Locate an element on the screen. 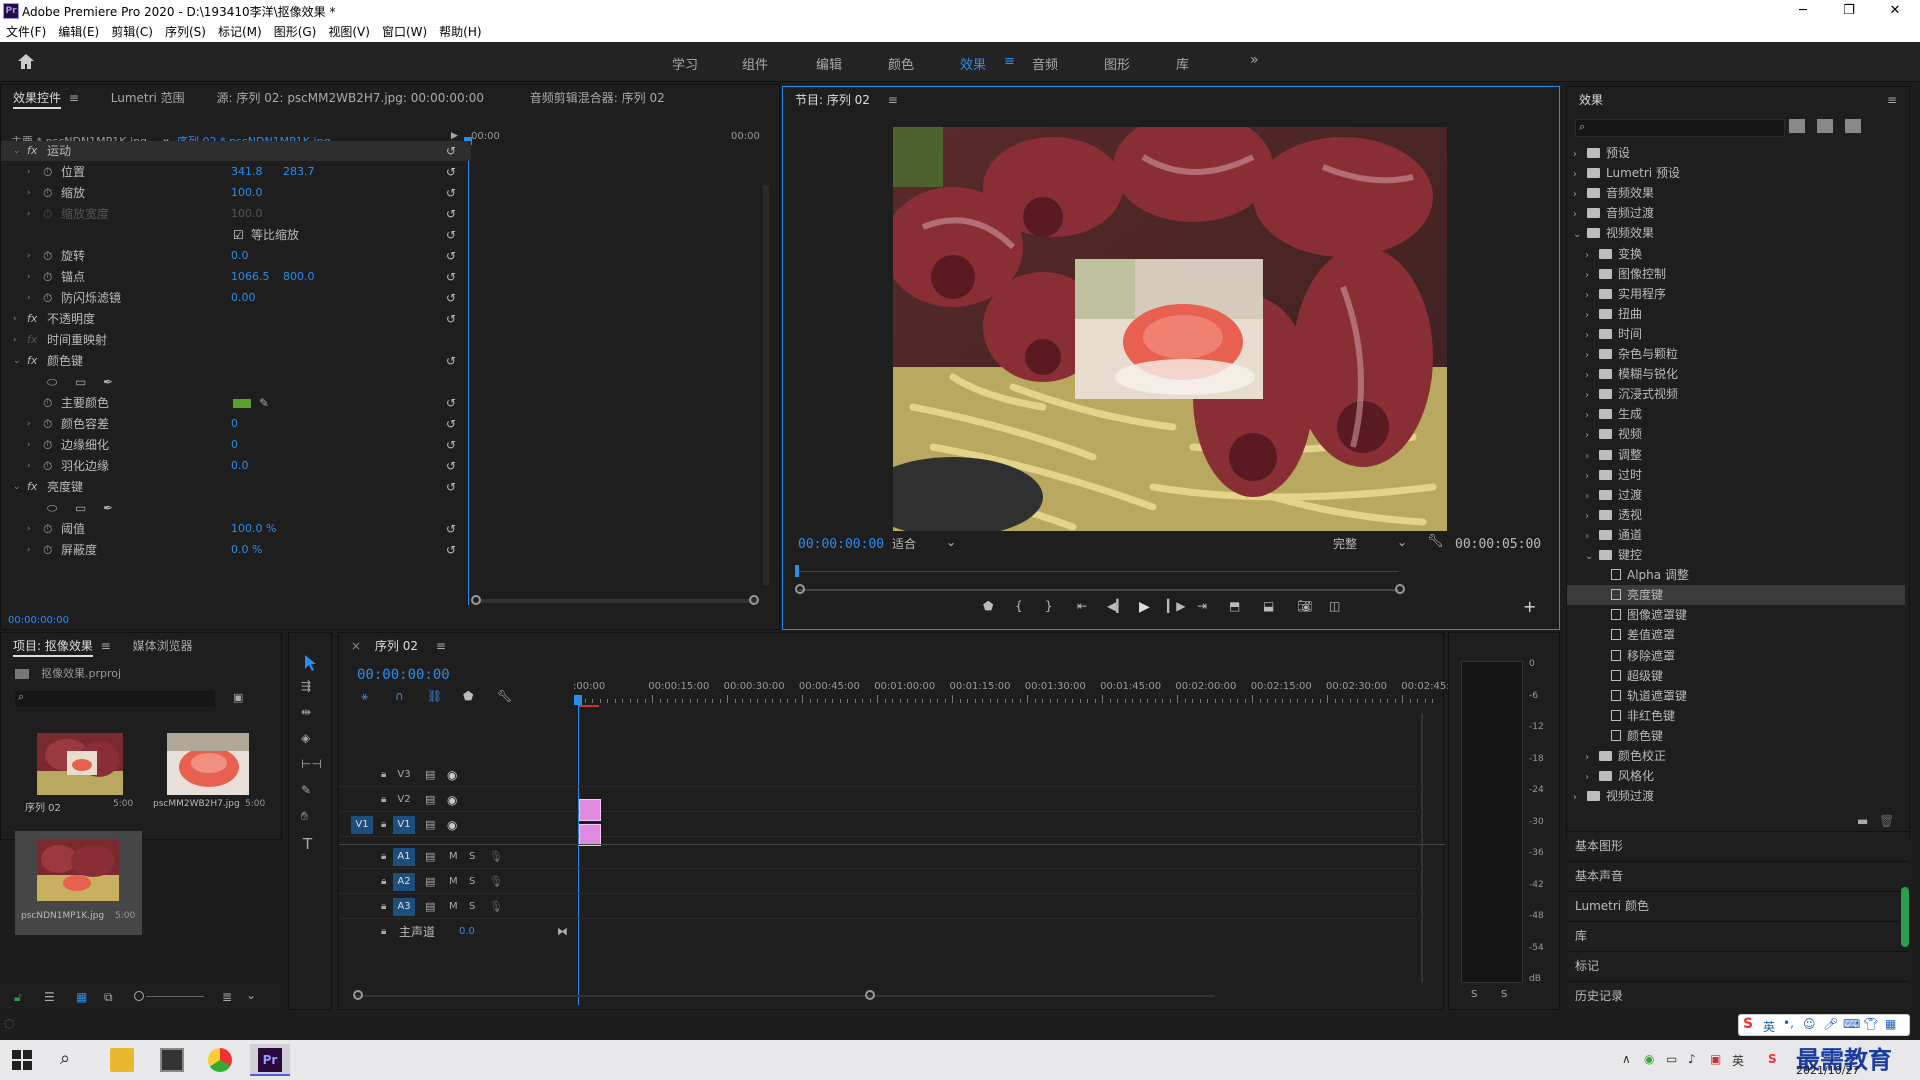  ec-current-time: 00:00:00:00 is located at coordinates (38, 620).